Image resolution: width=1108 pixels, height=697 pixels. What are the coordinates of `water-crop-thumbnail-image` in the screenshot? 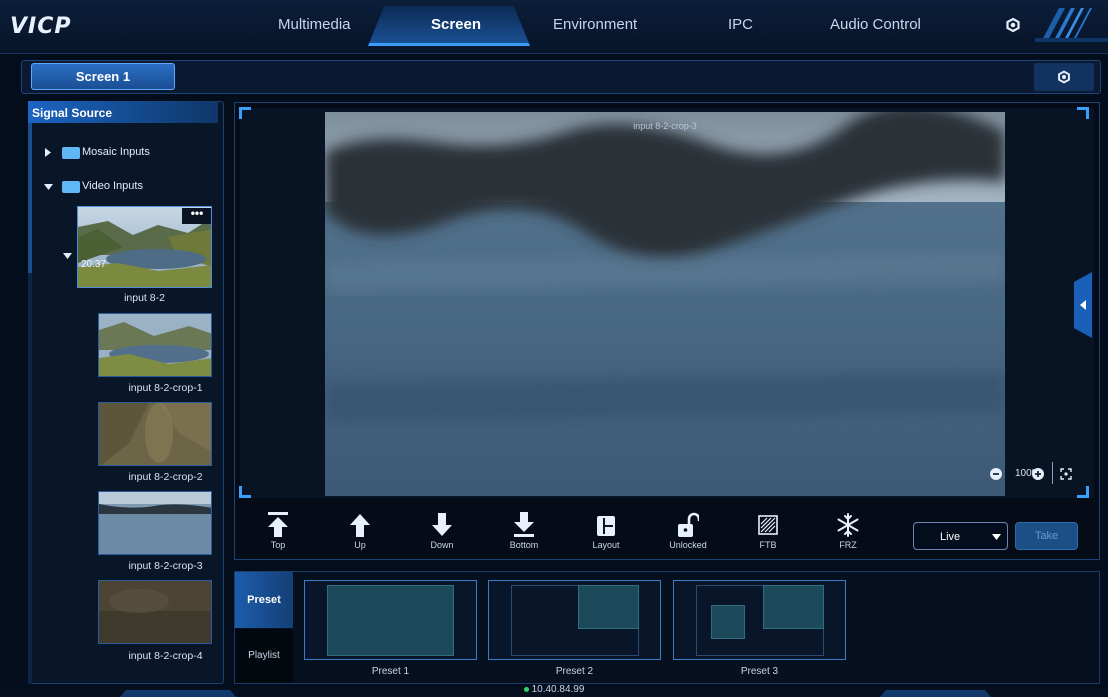 It's located at (155, 523).